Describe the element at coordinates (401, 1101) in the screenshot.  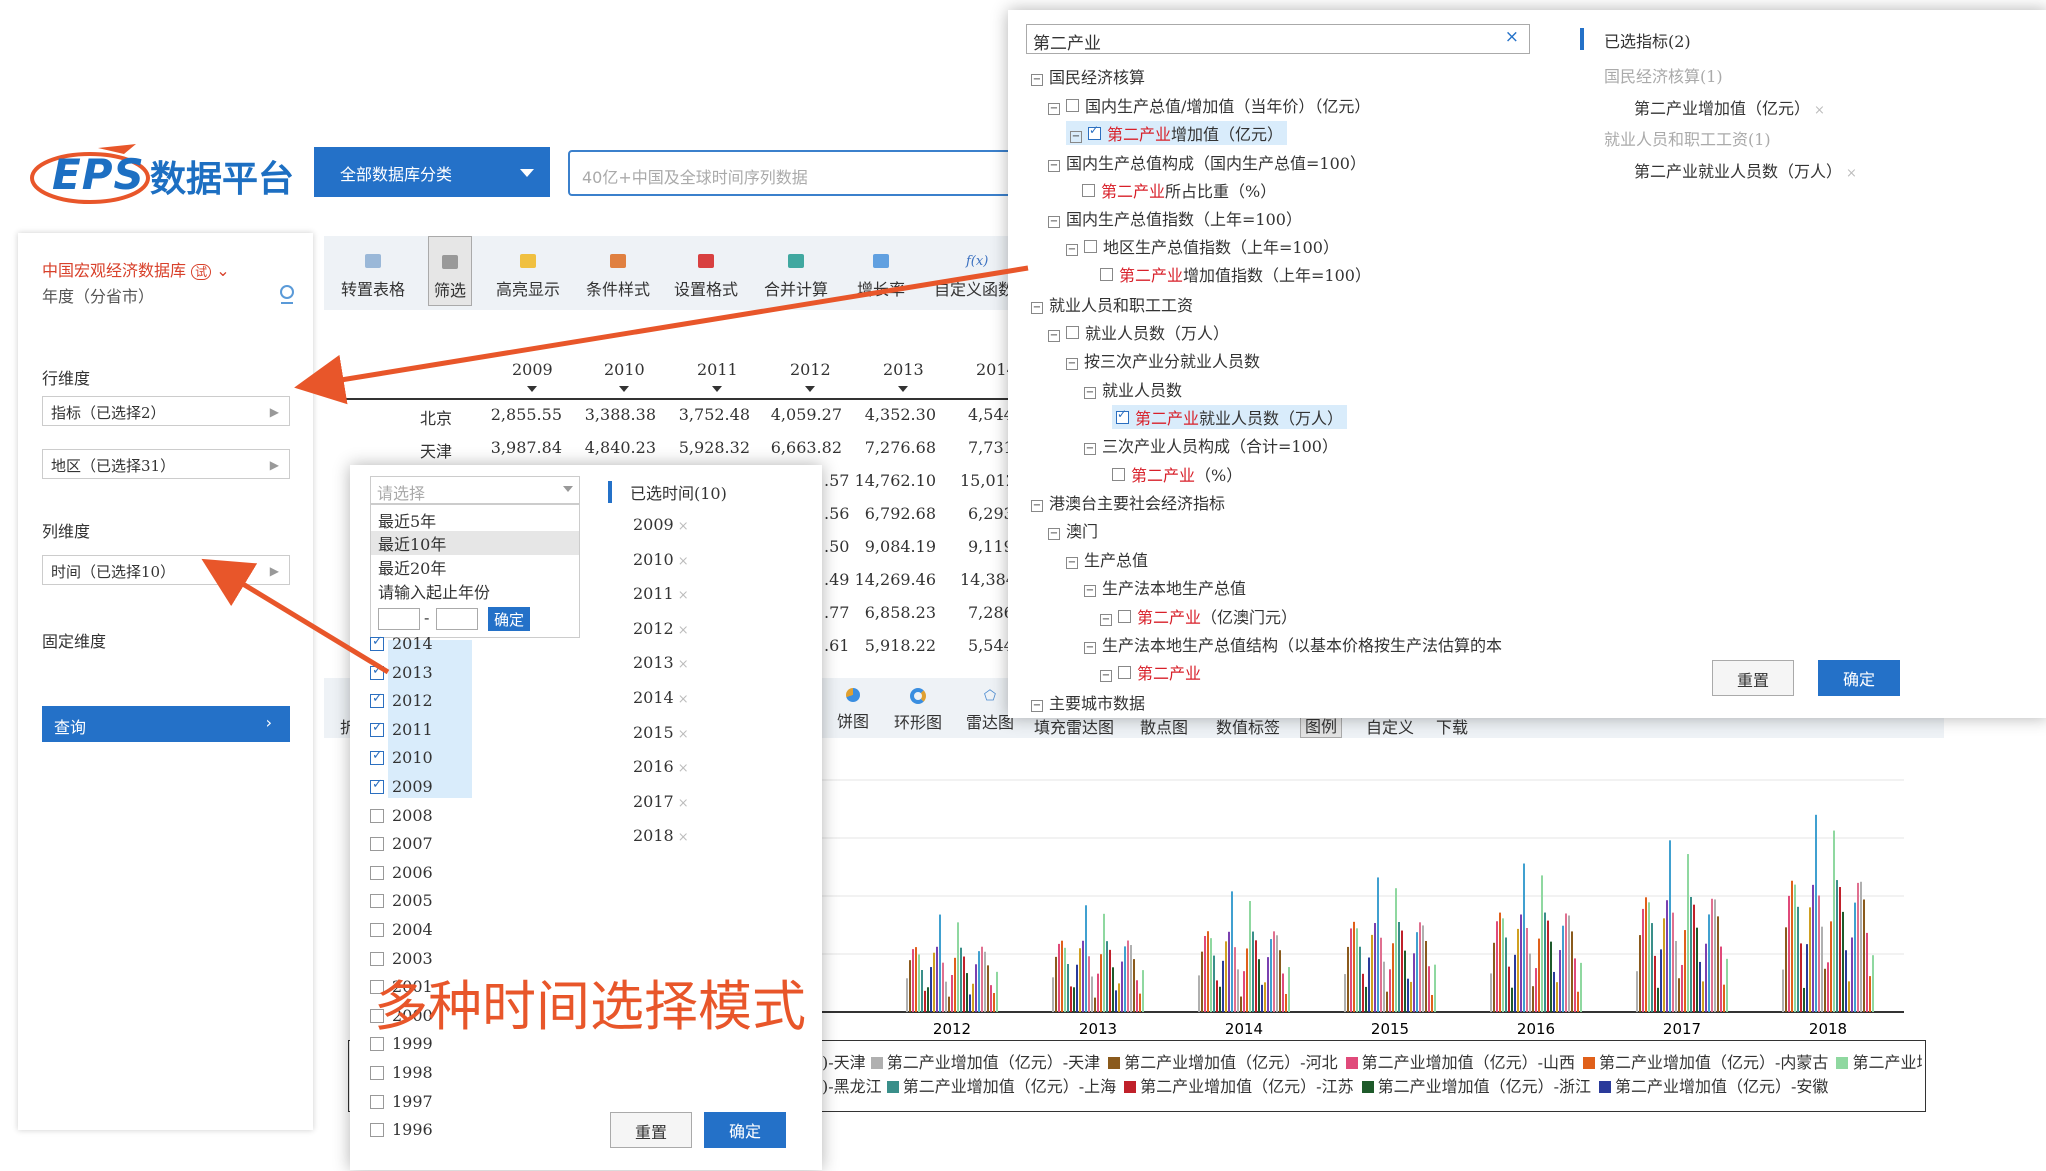
I see `year-option: 1997` at that location.